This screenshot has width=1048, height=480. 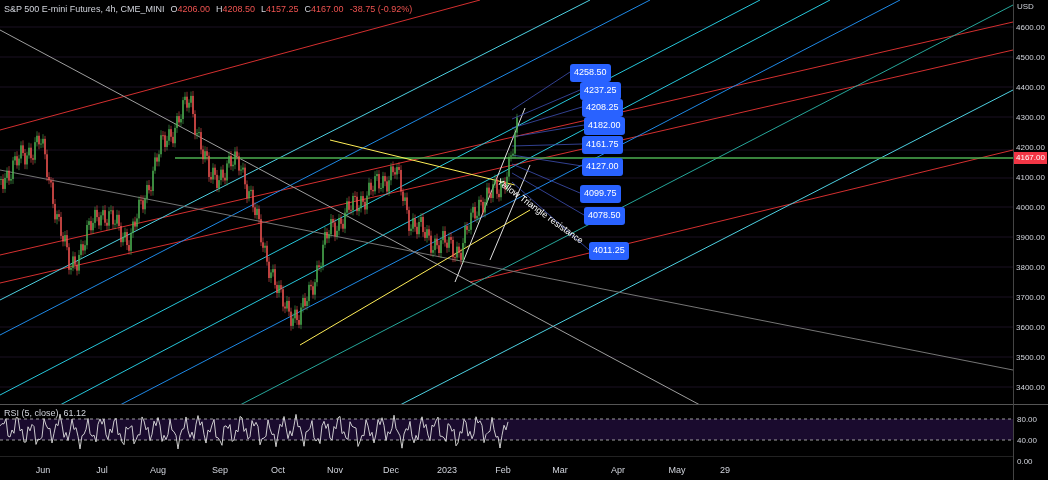 I want to click on last-price-badge: 4167.00, so click(x=1030, y=158).